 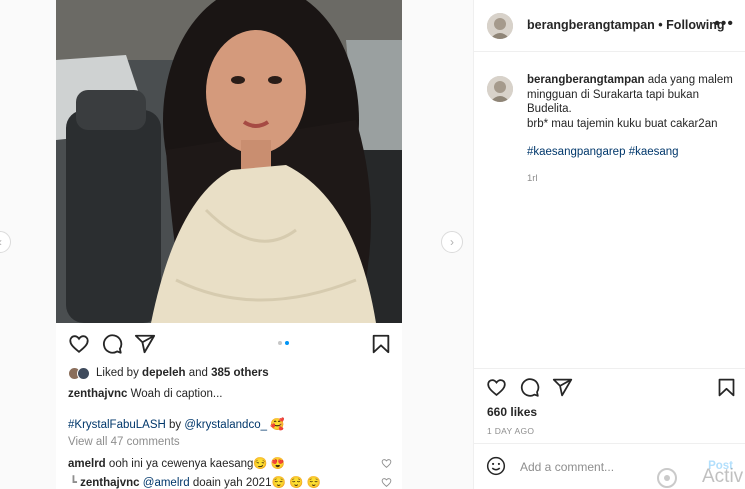 I want to click on liked-by-row: Liked by depeleh and 385 others, so click(x=168, y=373).